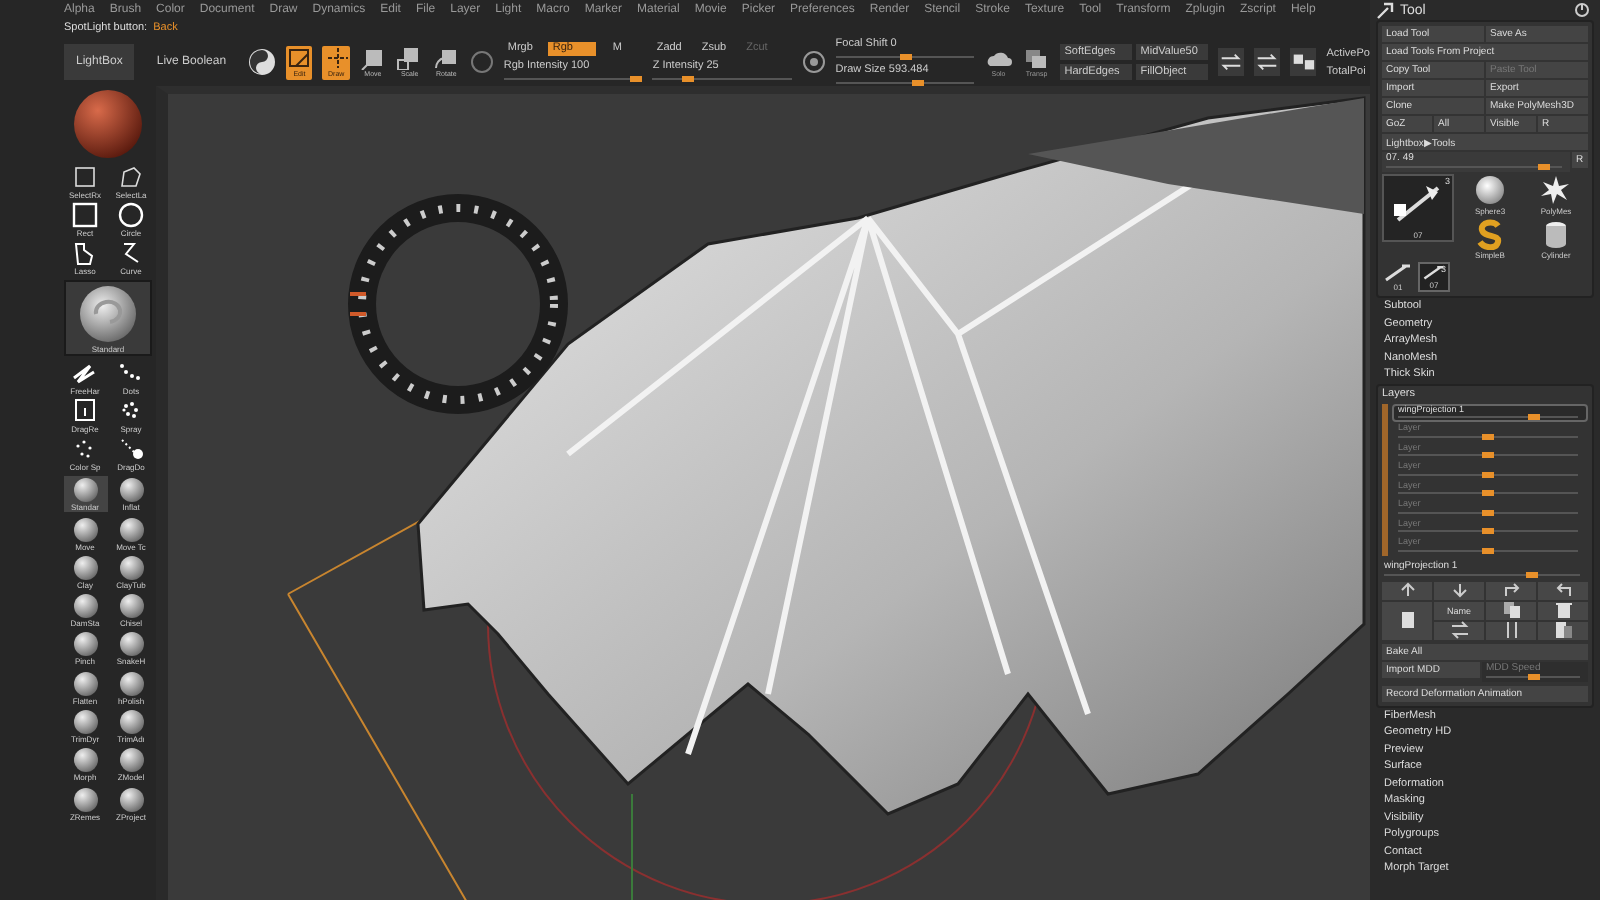 The image size is (1600, 900). Describe the element at coordinates (131, 449) in the screenshot. I see `drag-dot-icon` at that location.